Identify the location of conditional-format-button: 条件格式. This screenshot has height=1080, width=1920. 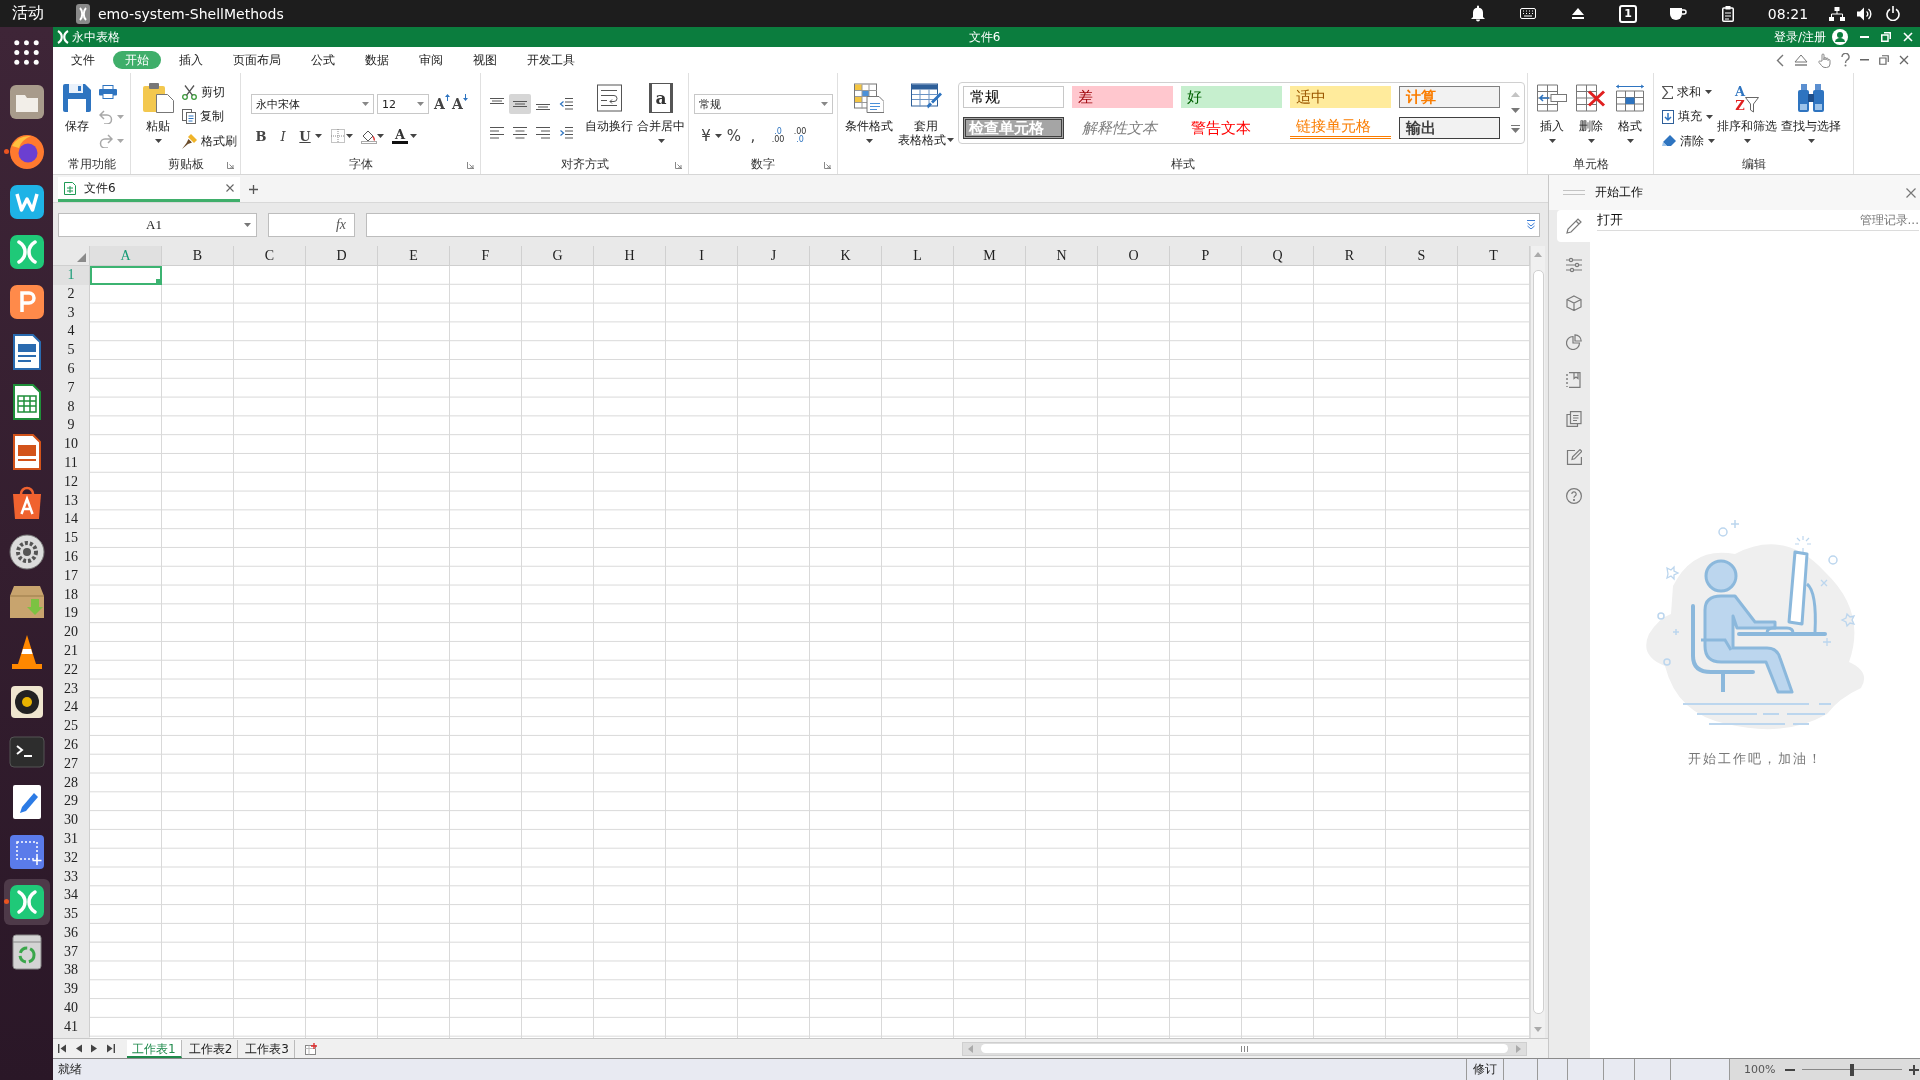
(869, 108).